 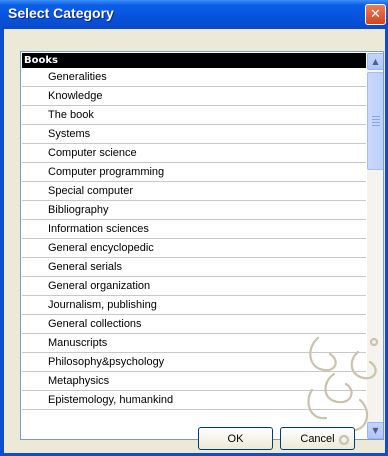 What do you see at coordinates (194, 381) in the screenshot?
I see `list-item: Metaphysics` at bounding box center [194, 381].